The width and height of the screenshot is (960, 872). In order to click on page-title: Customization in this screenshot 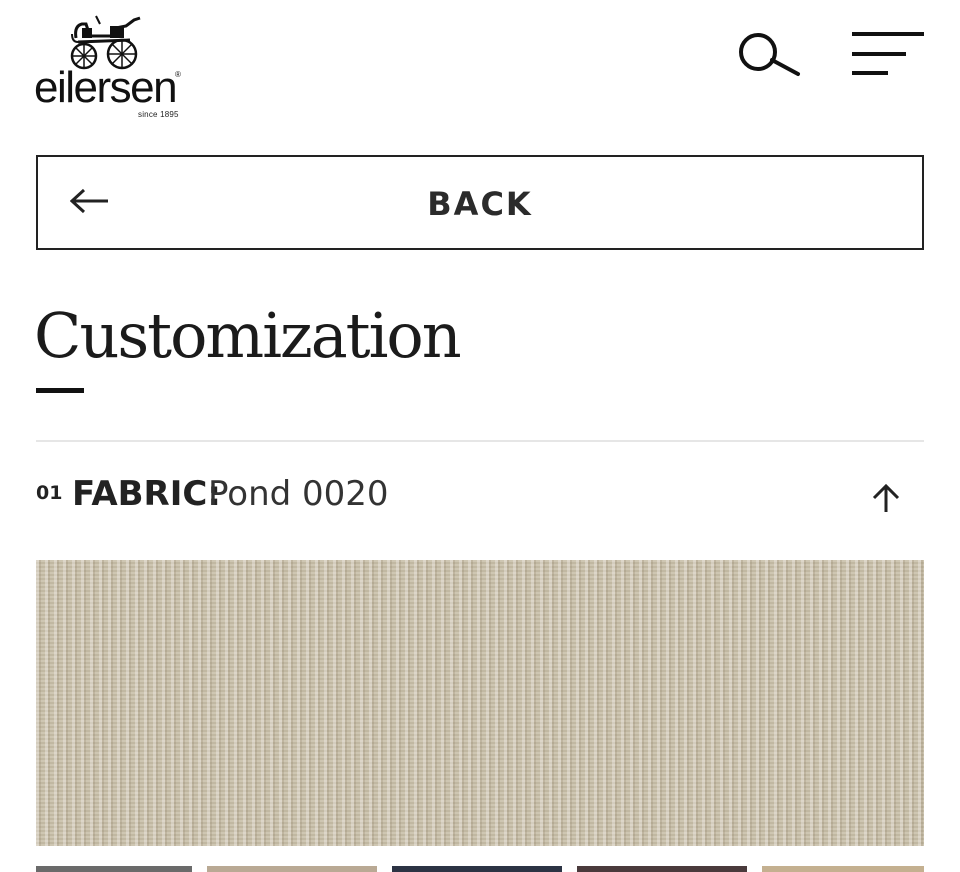, I will do `click(248, 335)`.